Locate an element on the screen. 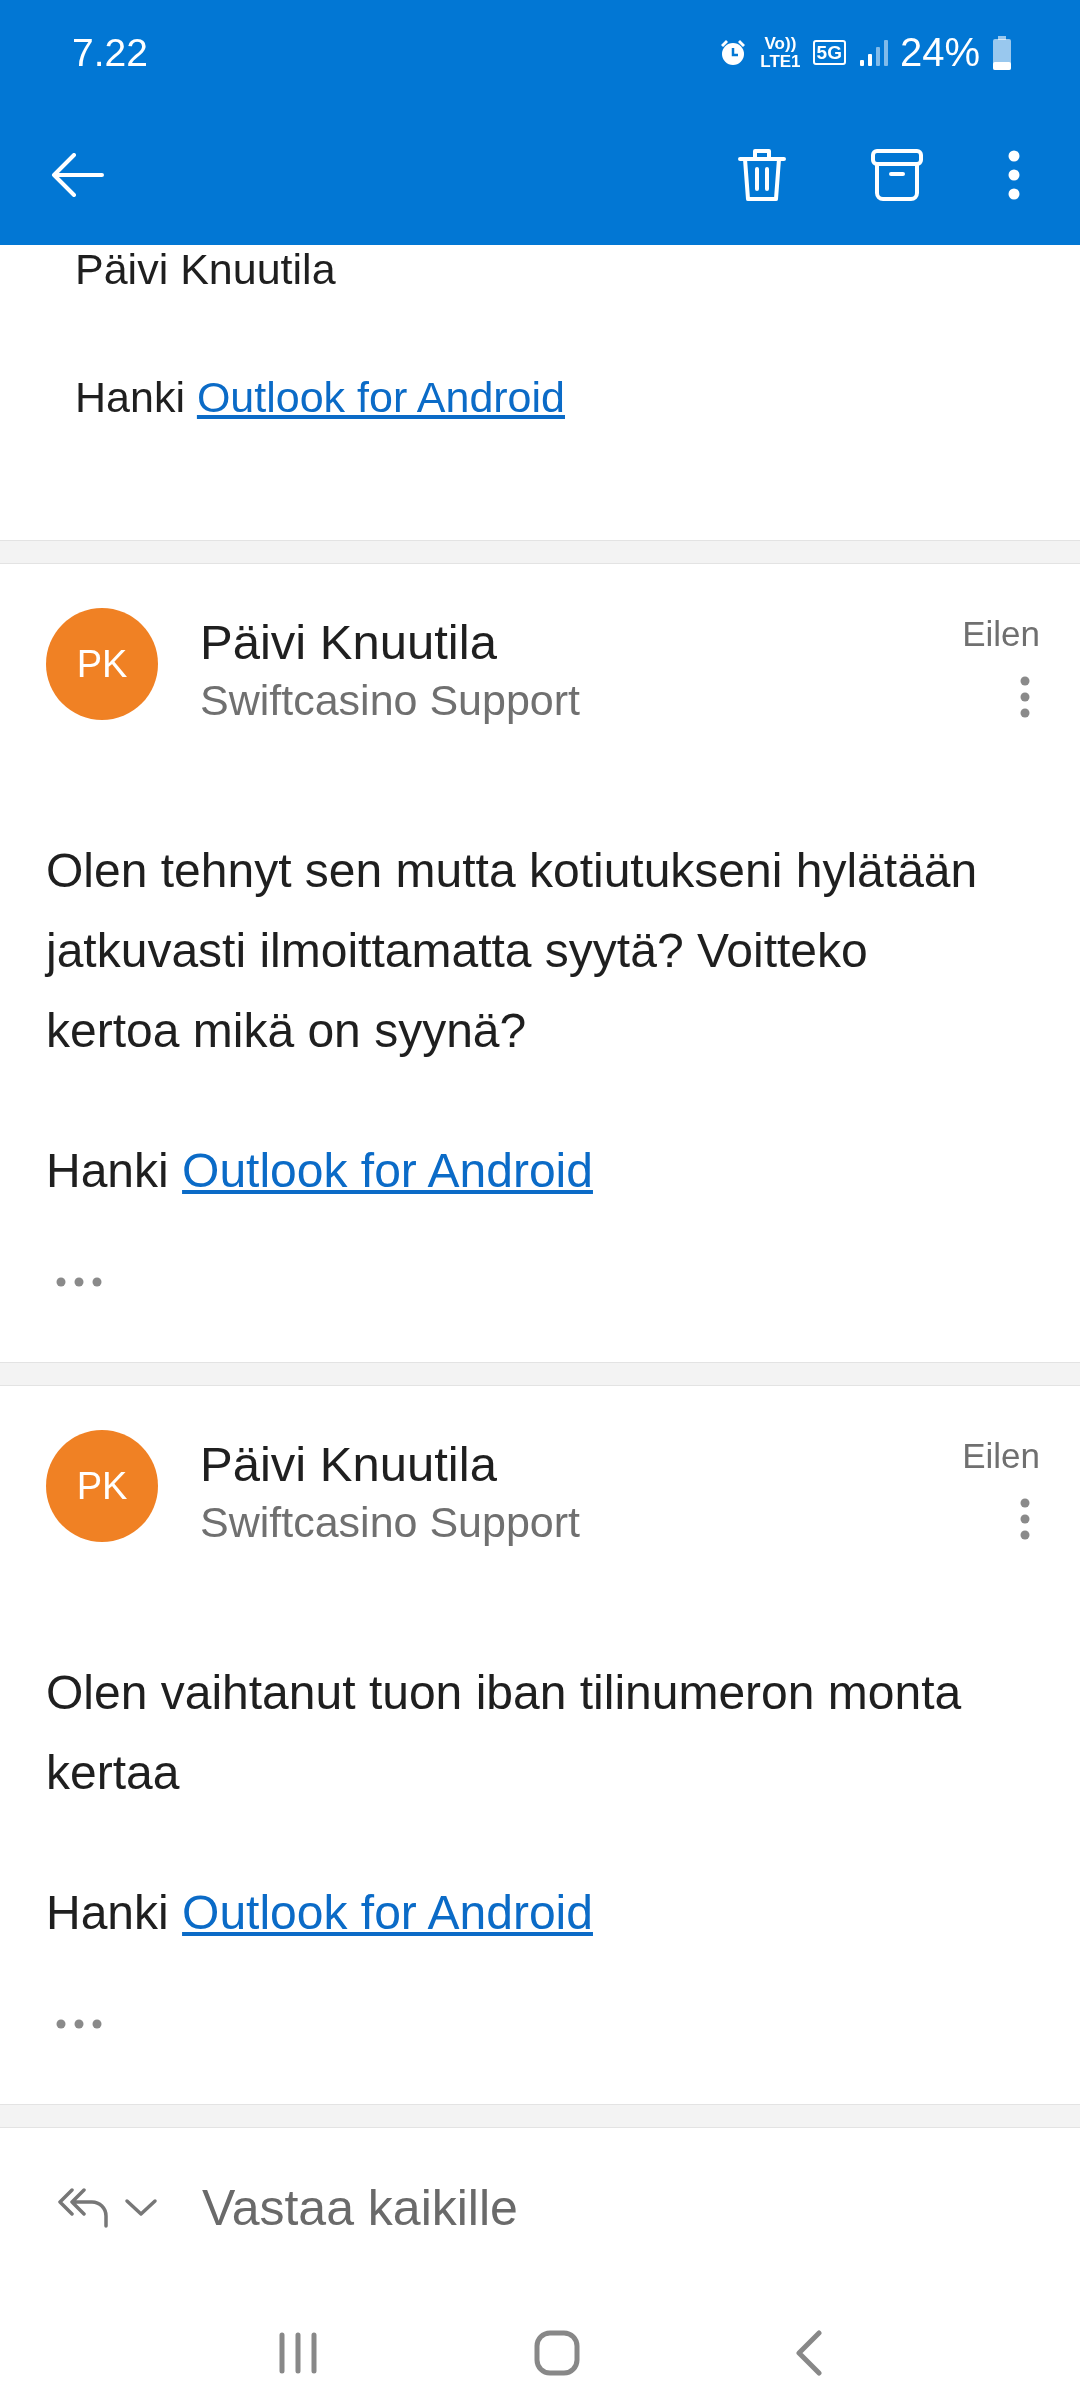  message-body: Olen vaihtanut tuon iban tilinumeron monta kertaa is located at coordinates (504, 1733).